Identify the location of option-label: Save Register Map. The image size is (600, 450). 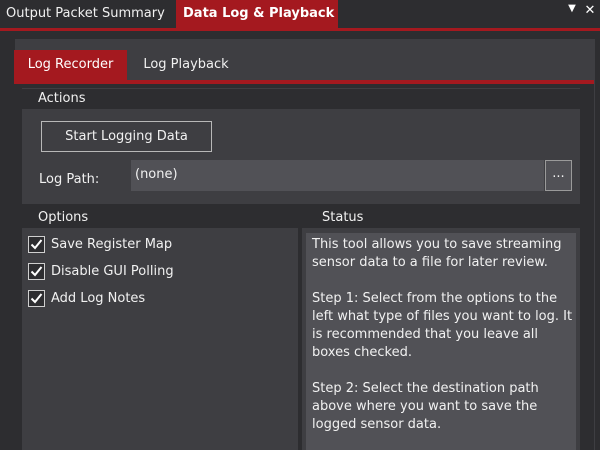
(112, 244).